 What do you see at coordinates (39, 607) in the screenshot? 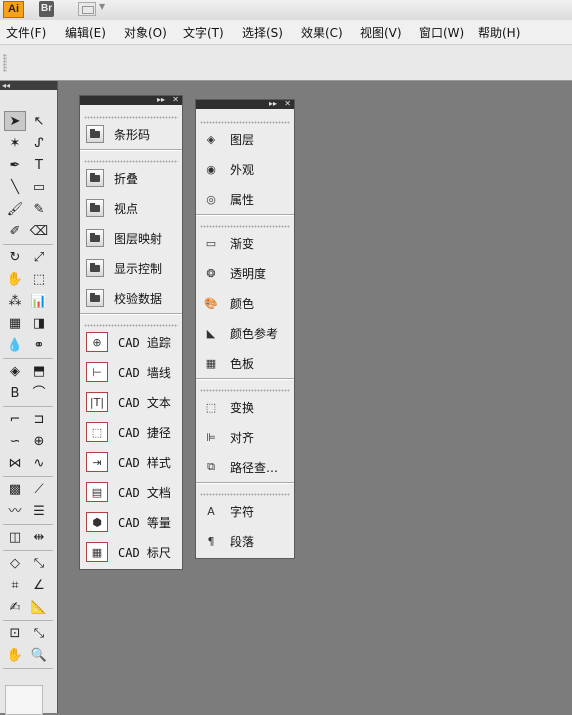
I see `ruler-pen-icon: 📐` at bounding box center [39, 607].